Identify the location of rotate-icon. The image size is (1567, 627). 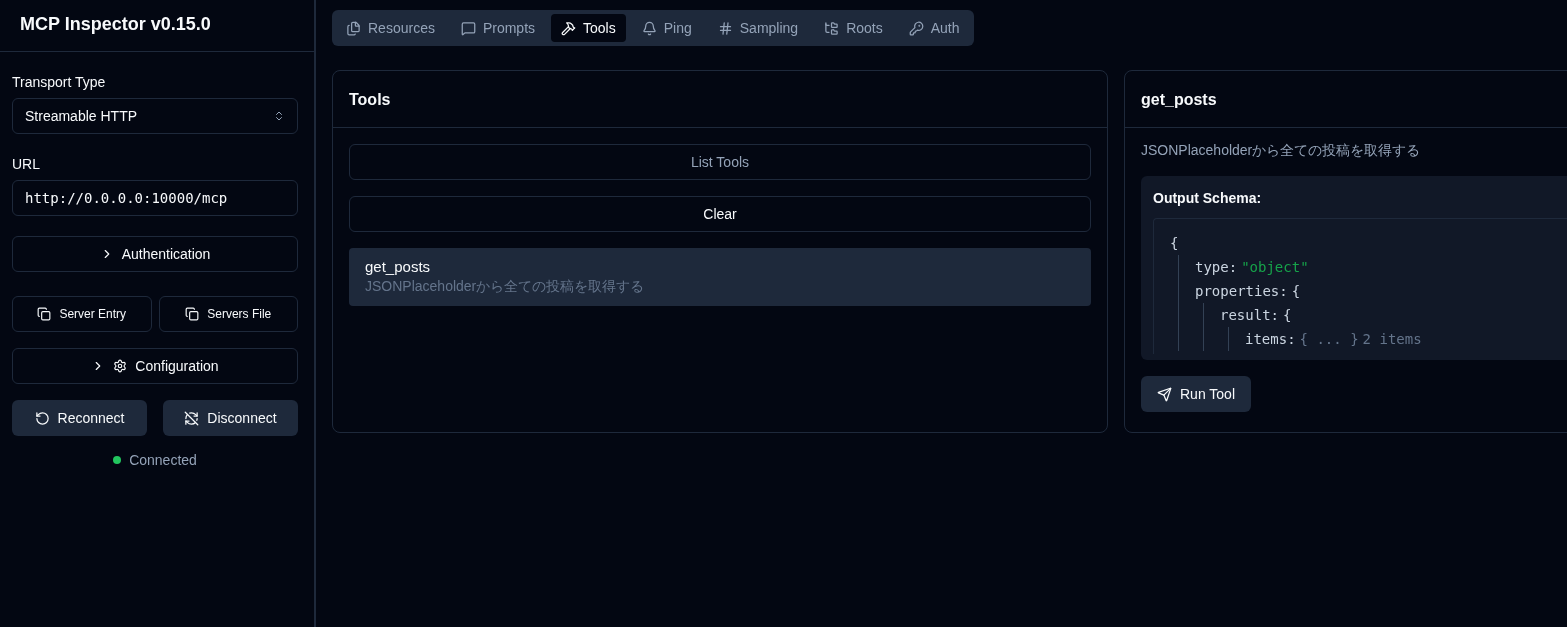
(42, 418).